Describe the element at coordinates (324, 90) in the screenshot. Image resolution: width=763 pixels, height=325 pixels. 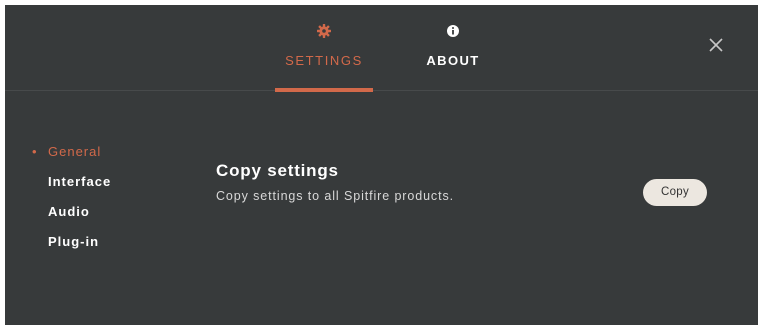
I see `active-tab-indicator` at that location.